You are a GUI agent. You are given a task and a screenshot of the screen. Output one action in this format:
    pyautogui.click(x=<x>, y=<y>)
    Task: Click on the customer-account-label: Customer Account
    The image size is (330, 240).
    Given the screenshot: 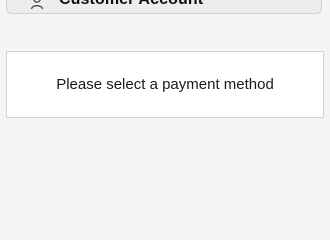 What is the action you would take?
    pyautogui.click(x=131, y=4)
    